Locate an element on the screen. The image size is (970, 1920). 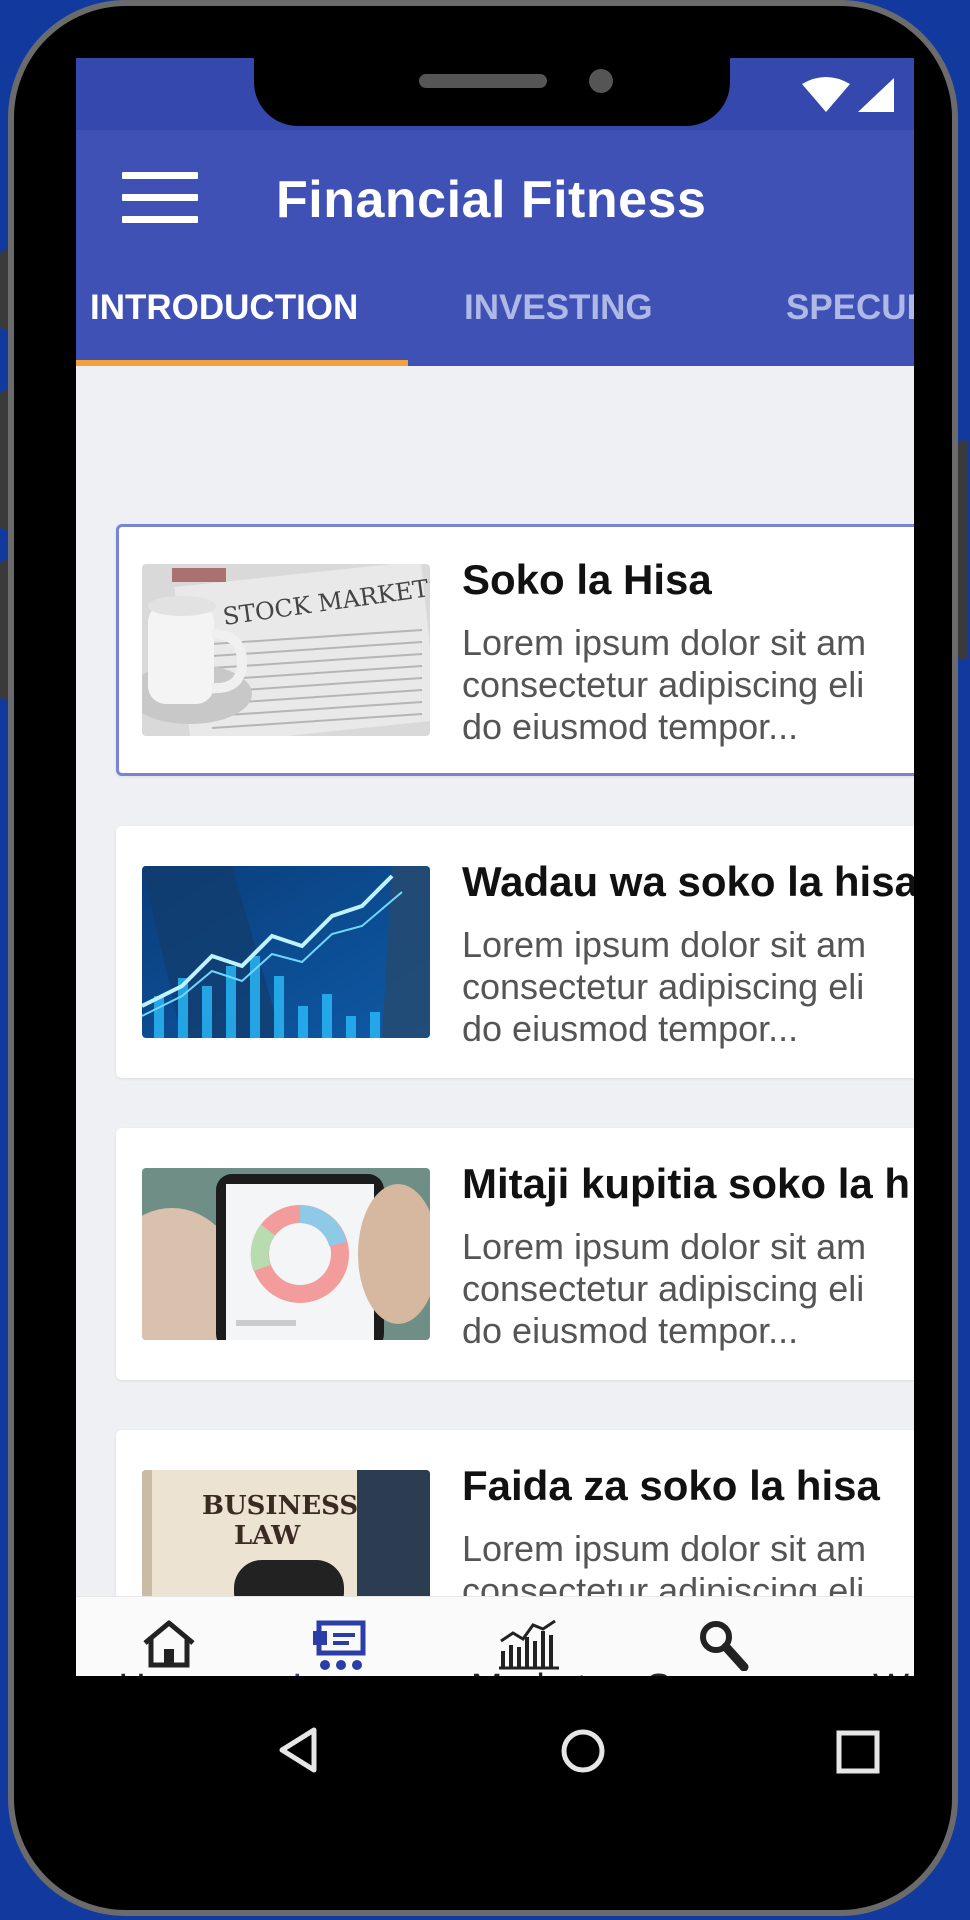
front-camera is located at coordinates (601, 81).